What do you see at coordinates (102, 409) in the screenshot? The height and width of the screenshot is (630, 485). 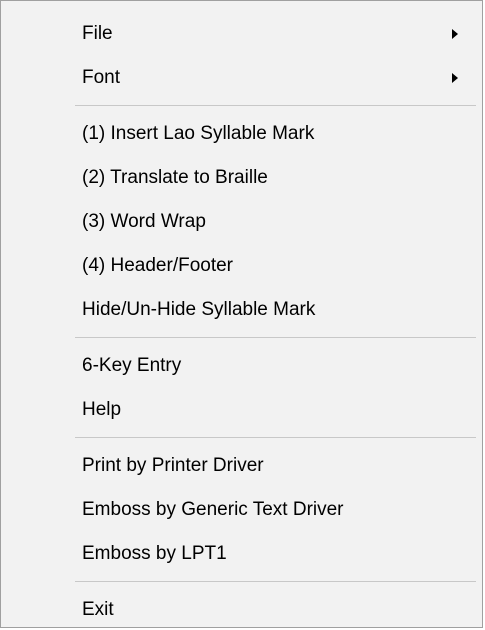 I see `menu-item-label: Help` at bounding box center [102, 409].